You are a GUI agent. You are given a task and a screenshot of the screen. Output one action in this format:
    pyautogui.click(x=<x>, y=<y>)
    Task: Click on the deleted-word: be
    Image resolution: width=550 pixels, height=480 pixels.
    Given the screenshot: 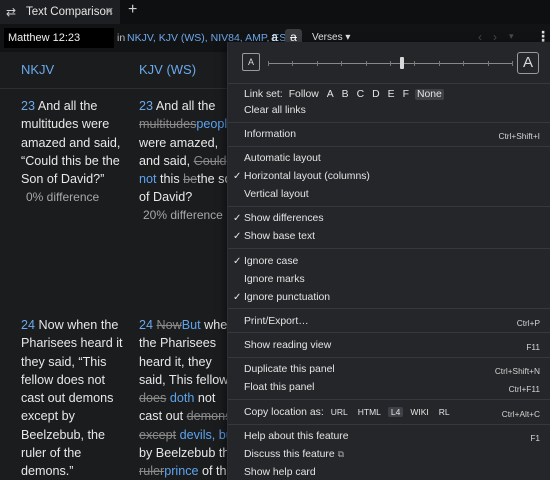 What is the action you would take?
    pyautogui.click(x=190, y=179)
    